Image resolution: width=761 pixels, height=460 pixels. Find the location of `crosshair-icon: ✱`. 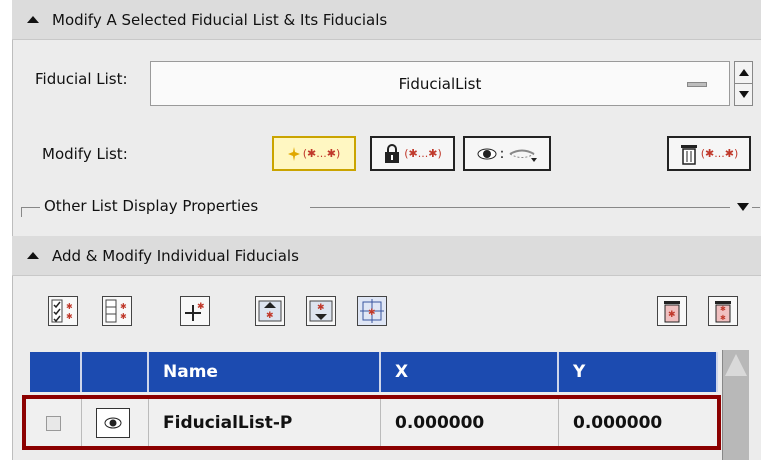

crosshair-icon: ✱ is located at coordinates (372, 311).